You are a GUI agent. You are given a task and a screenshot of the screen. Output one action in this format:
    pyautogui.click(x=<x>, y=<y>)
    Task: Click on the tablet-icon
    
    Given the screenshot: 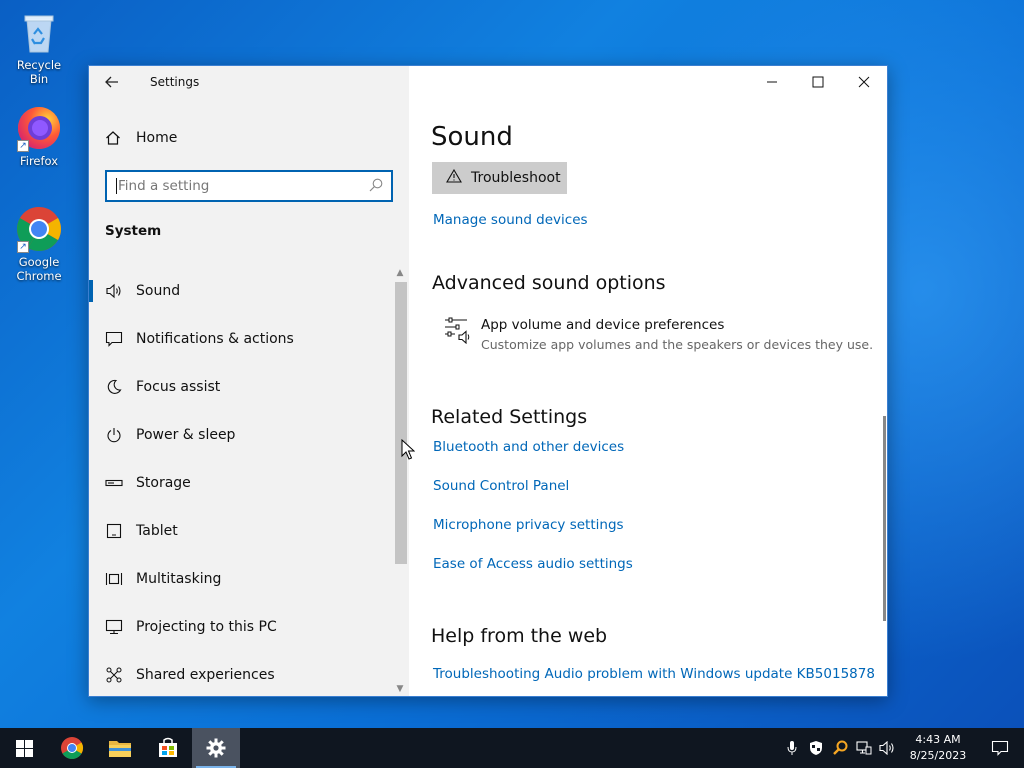 What is the action you would take?
    pyautogui.click(x=114, y=531)
    